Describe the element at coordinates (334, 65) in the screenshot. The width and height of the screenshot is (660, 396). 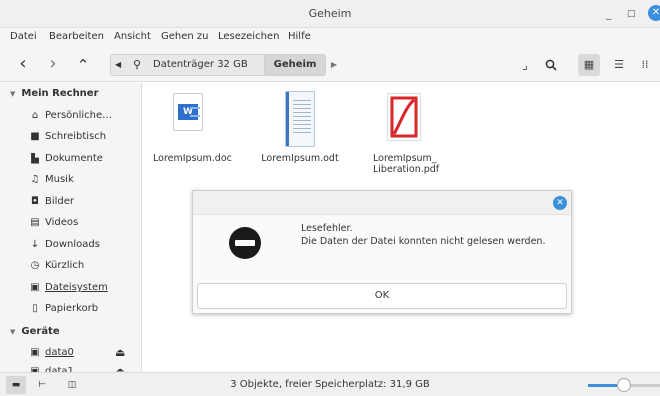
I see `path-next-button: ▶` at that location.